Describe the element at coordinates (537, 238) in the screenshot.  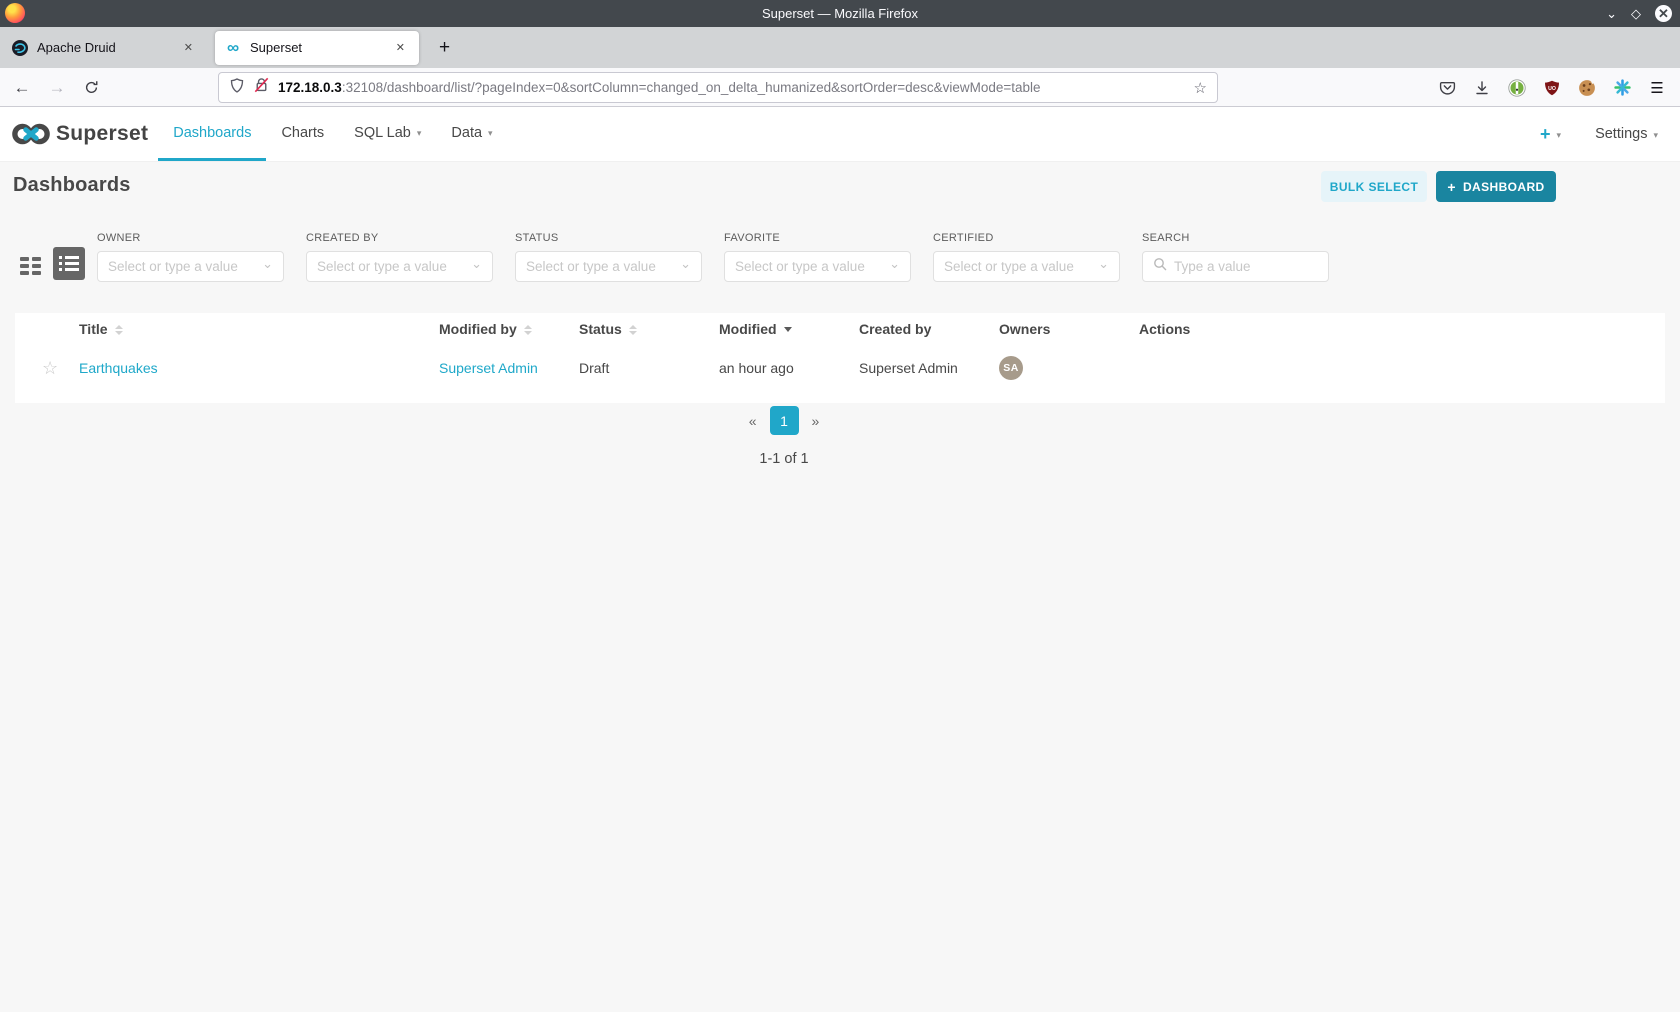
I see `filter-label-status: STATUS` at that location.